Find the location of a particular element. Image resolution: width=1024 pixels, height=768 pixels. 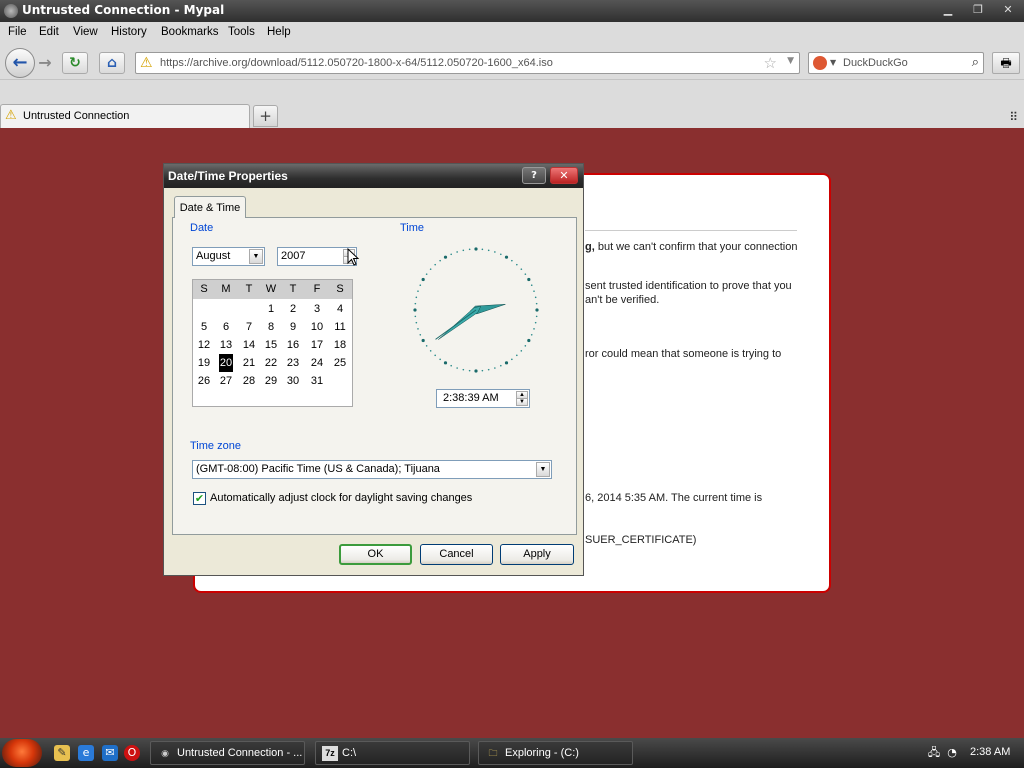

search-icon: ⌕ is located at coordinates (975, 62).